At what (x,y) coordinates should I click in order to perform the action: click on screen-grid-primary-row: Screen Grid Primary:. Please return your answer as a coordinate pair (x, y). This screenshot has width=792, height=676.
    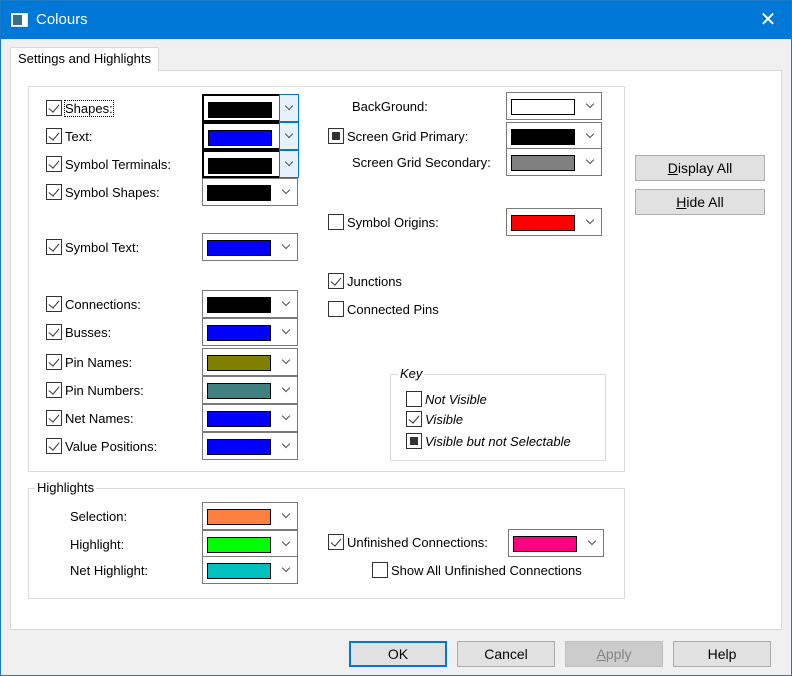
    Looking at the image, I should click on (398, 136).